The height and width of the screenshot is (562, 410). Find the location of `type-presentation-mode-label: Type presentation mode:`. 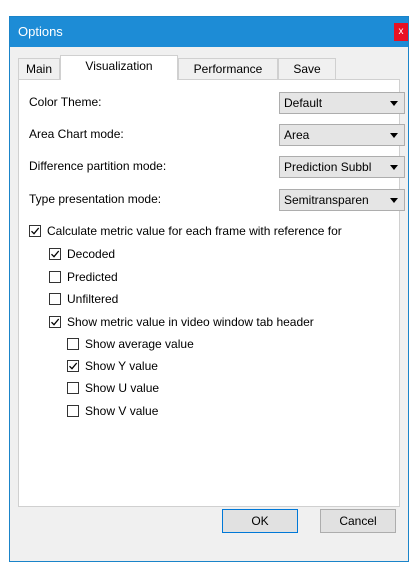

type-presentation-mode-label: Type presentation mode: is located at coordinates (95, 199).